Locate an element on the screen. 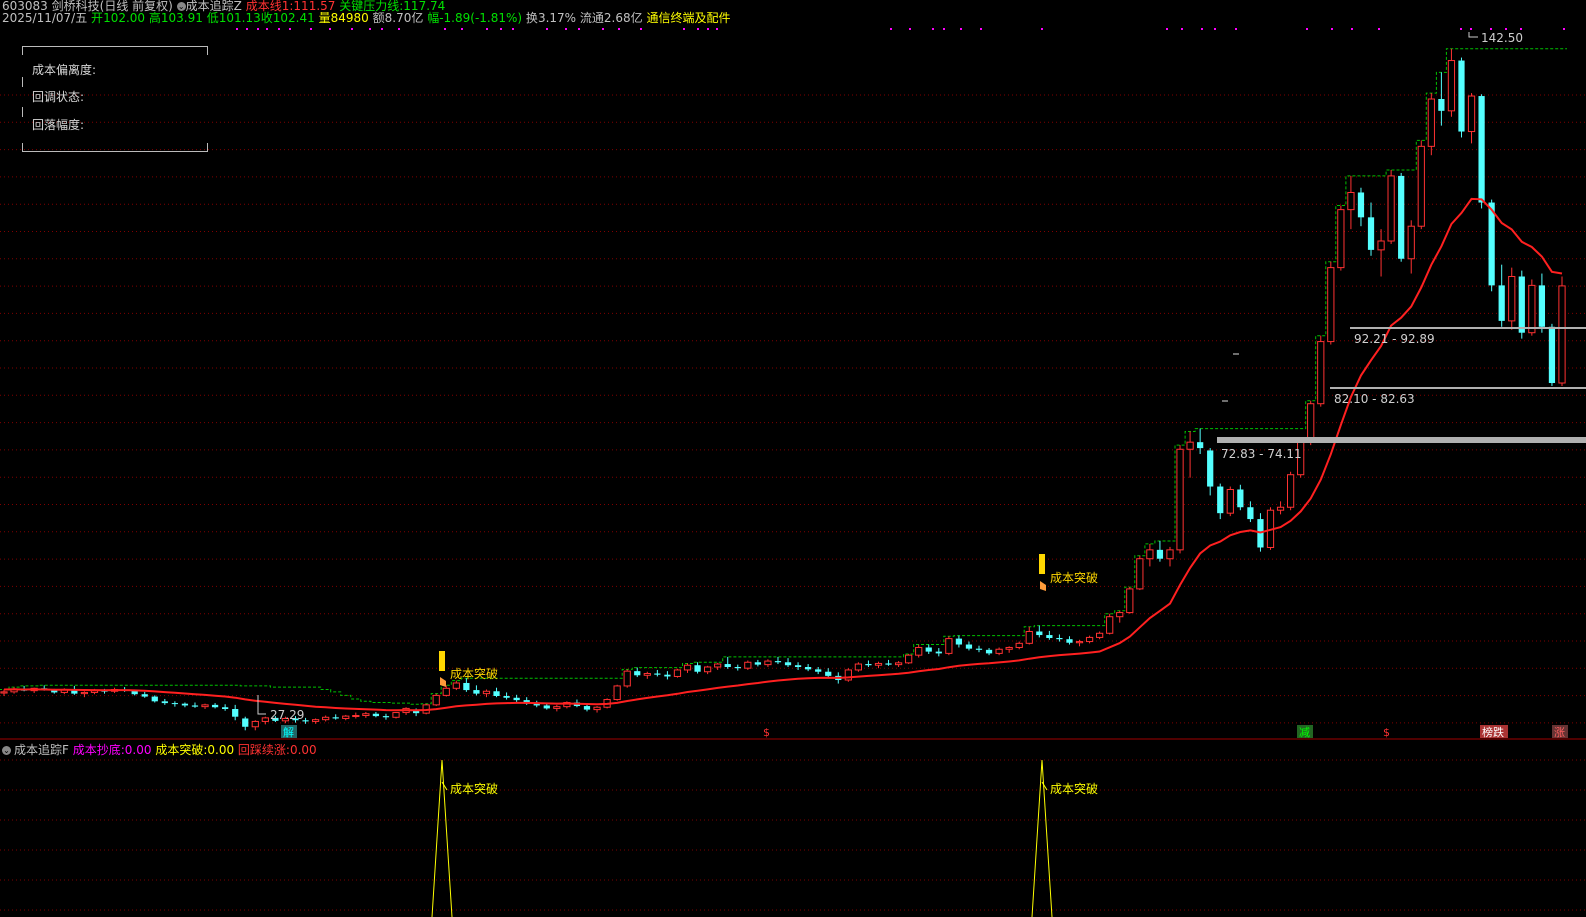 The width and height of the screenshot is (1586, 917). bottom-value: 0.00 is located at coordinates (138, 750).